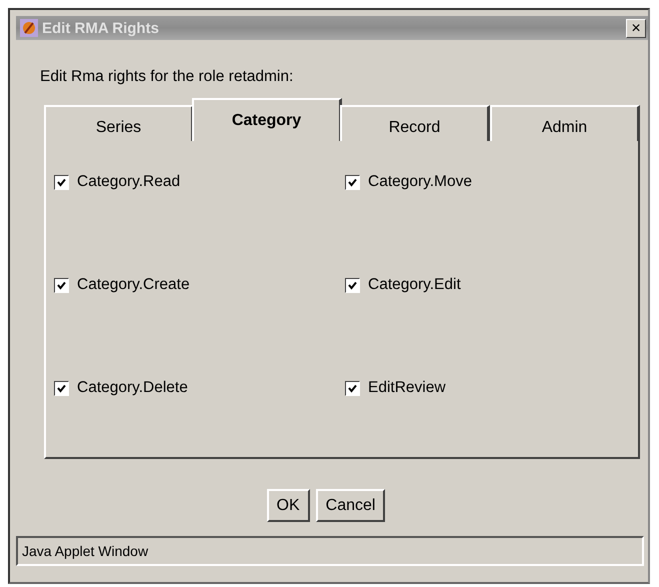 This screenshot has width=659, height=587. I want to click on checkbox-label: Category.Read, so click(128, 182).